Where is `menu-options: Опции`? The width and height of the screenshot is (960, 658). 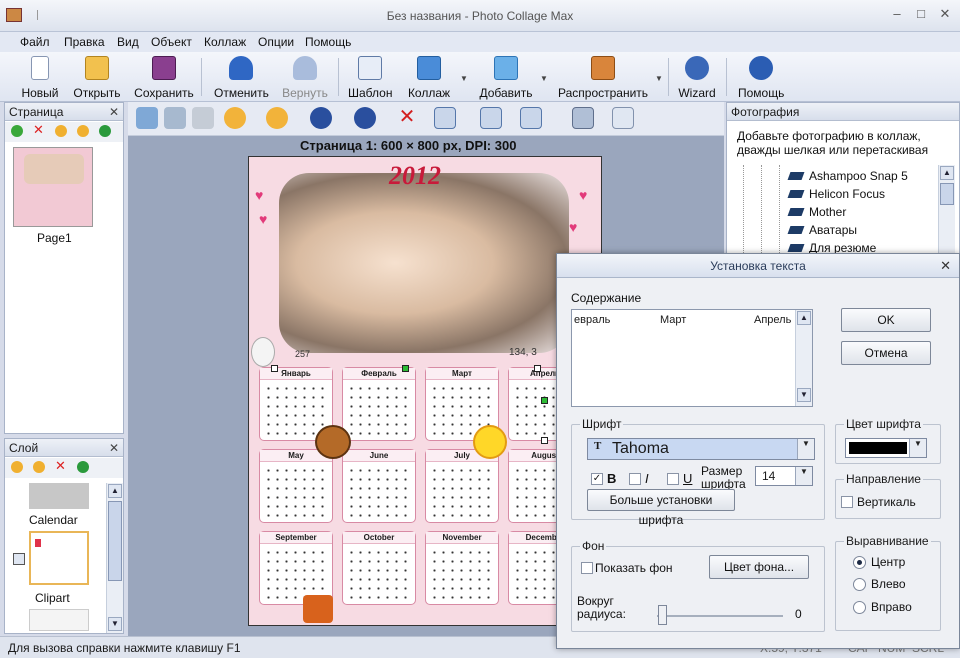 menu-options: Опции is located at coordinates (276, 42).